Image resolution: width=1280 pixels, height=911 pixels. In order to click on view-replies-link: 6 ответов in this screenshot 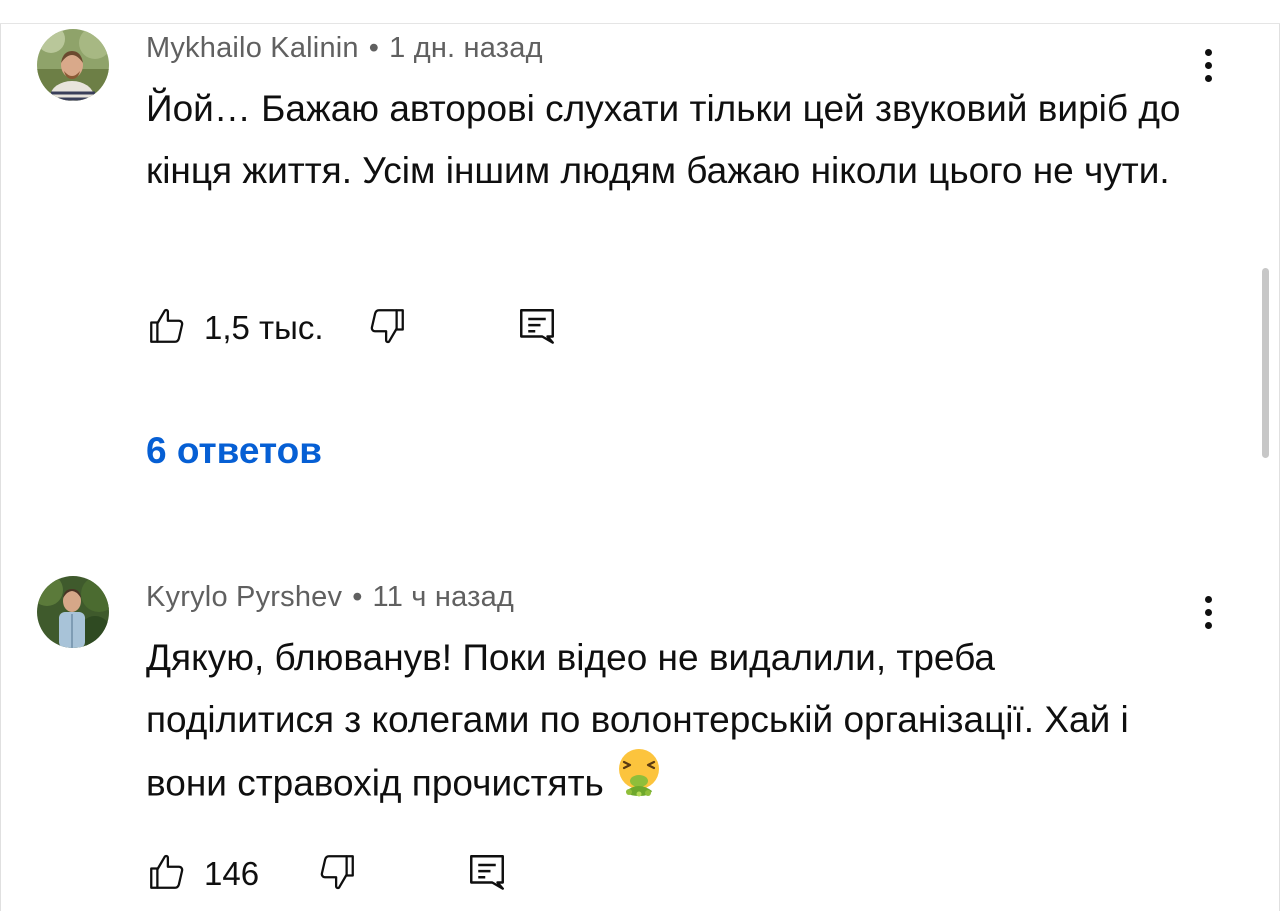, I will do `click(234, 451)`.